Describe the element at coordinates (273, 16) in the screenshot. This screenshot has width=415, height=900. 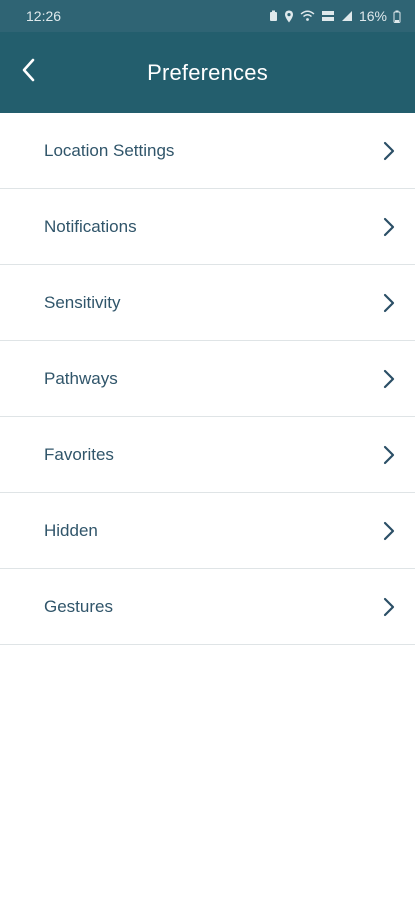
I see `battery-saver-icon` at that location.